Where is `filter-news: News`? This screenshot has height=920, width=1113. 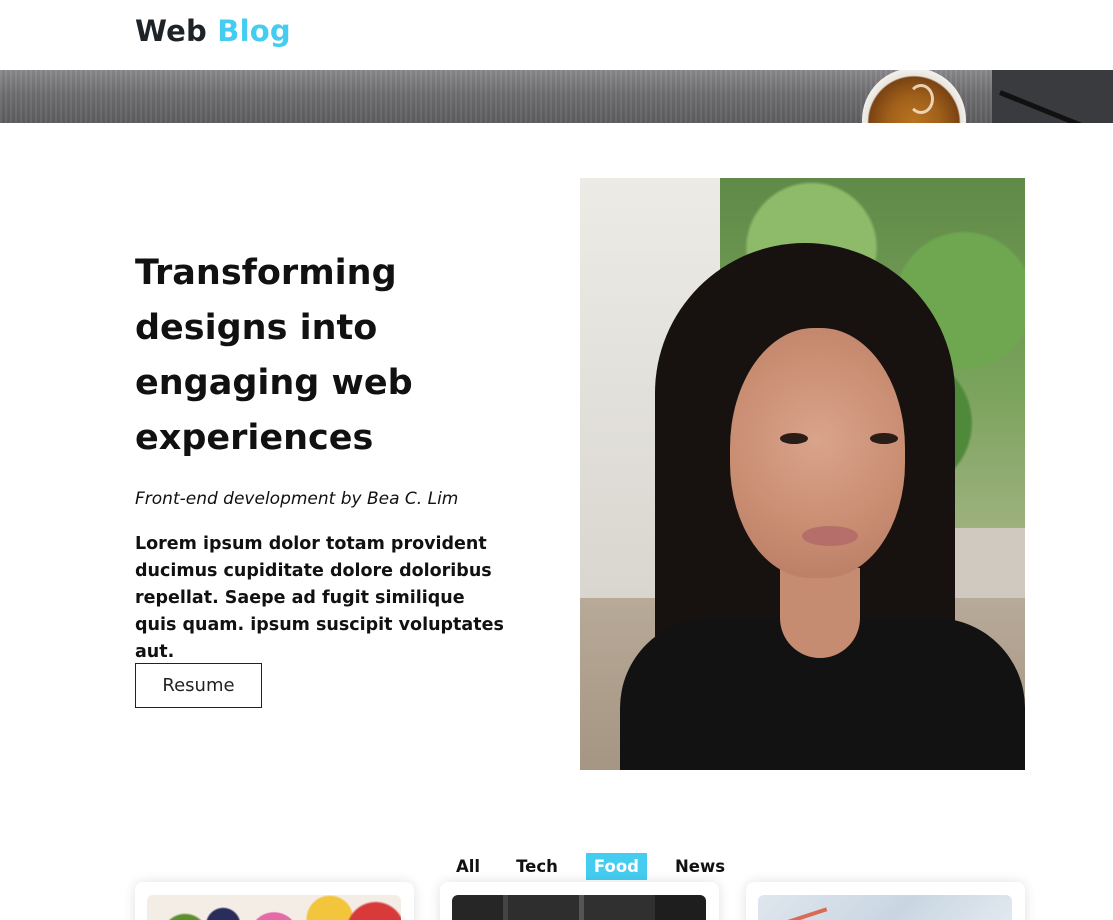
filter-news: News is located at coordinates (700, 866).